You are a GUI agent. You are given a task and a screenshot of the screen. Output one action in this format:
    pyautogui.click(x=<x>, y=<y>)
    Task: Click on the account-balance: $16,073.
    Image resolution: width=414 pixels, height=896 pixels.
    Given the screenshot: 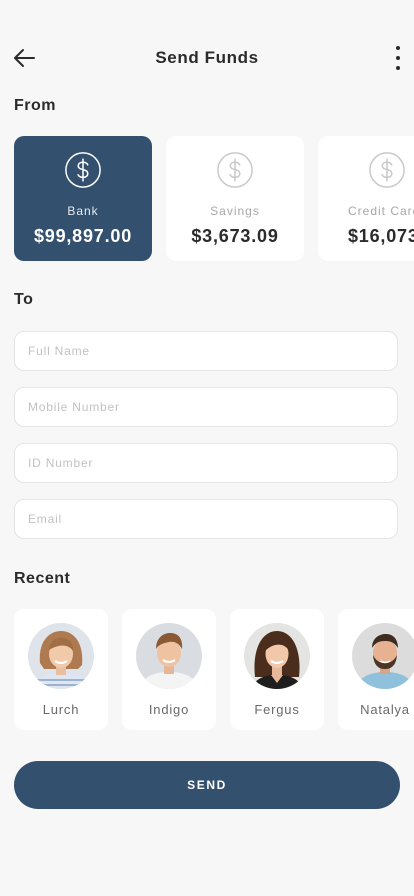 What is the action you would take?
    pyautogui.click(x=381, y=236)
    